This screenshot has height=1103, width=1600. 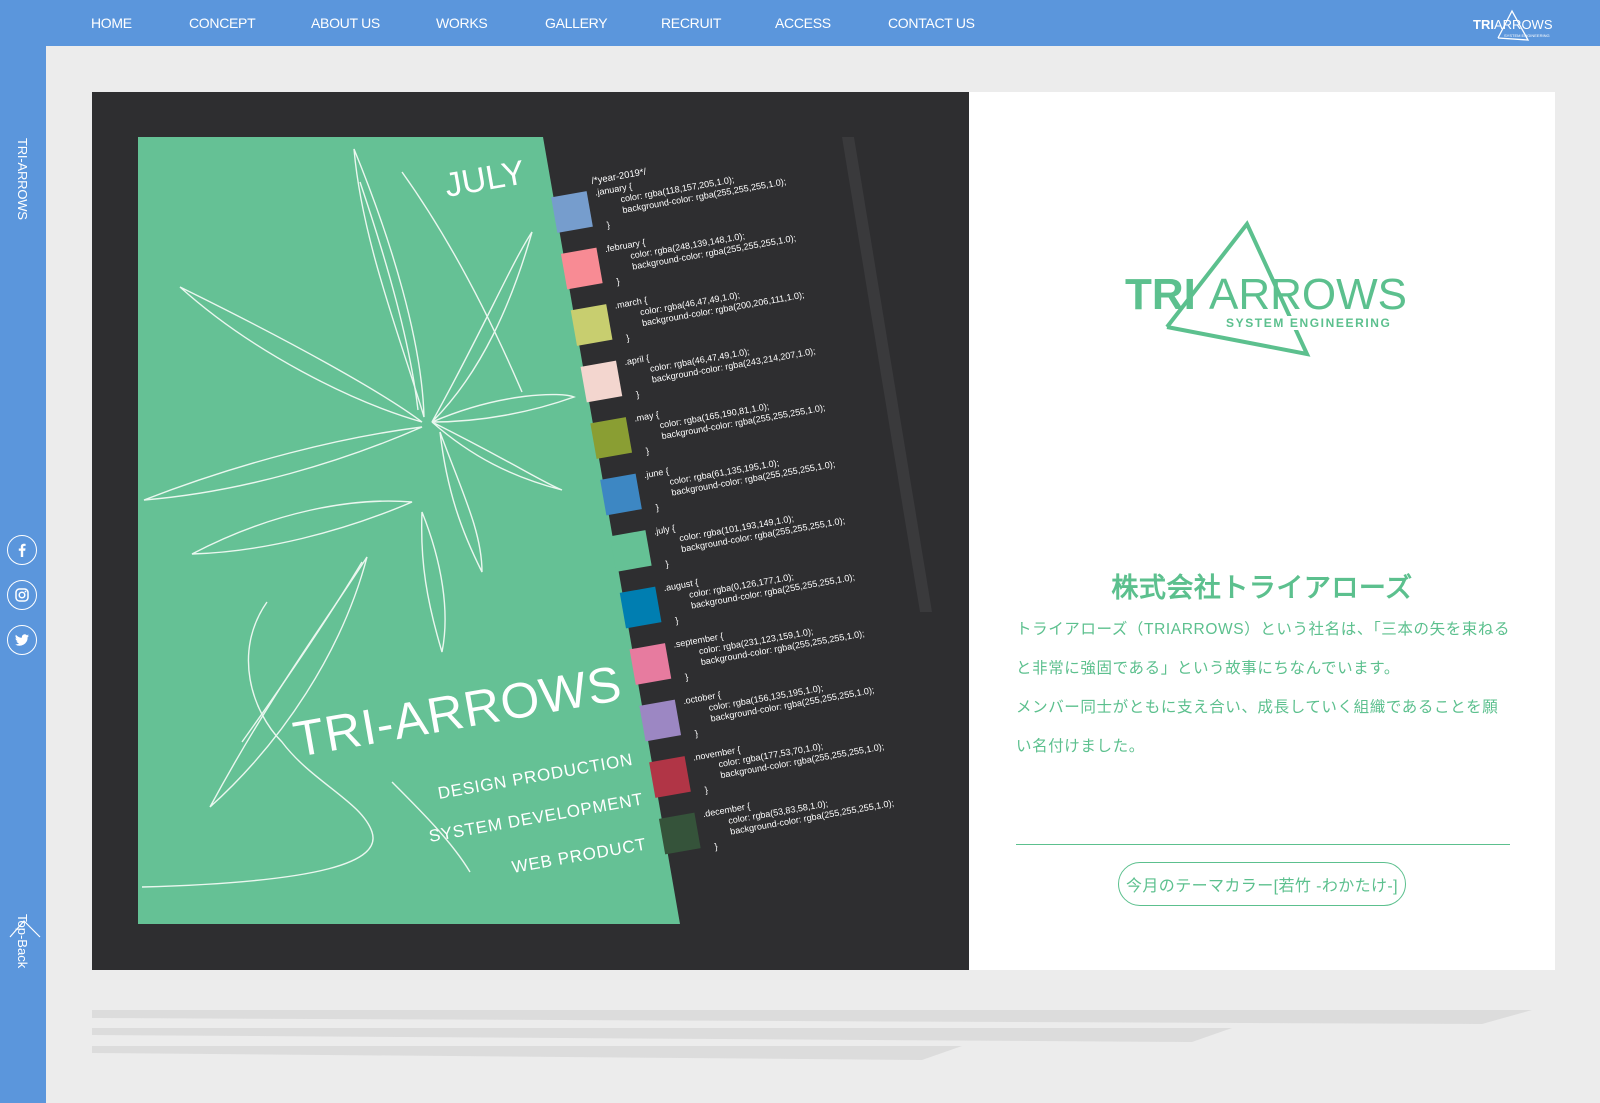 What do you see at coordinates (1483, 24) in the screenshot?
I see `brand-logo-tri: TRI` at bounding box center [1483, 24].